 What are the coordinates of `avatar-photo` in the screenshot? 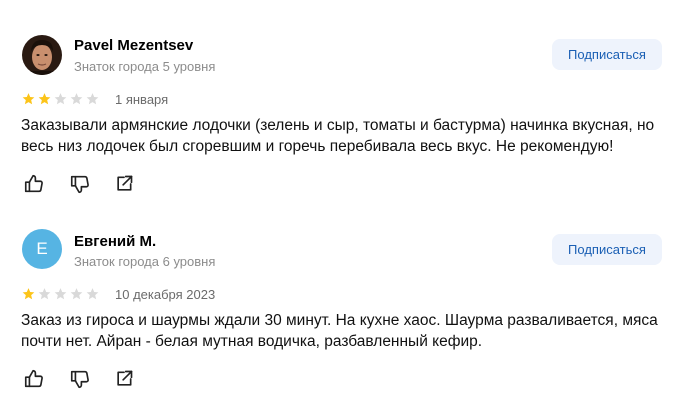 It's located at (42, 55).